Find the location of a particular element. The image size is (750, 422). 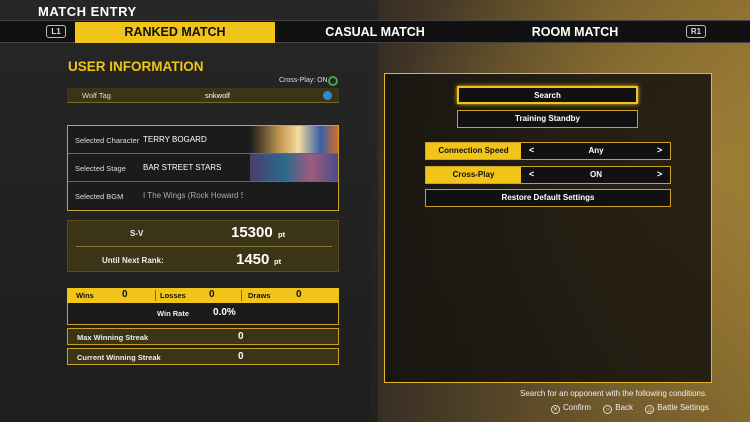

next-rank-value: 1450 is located at coordinates (253, 259).